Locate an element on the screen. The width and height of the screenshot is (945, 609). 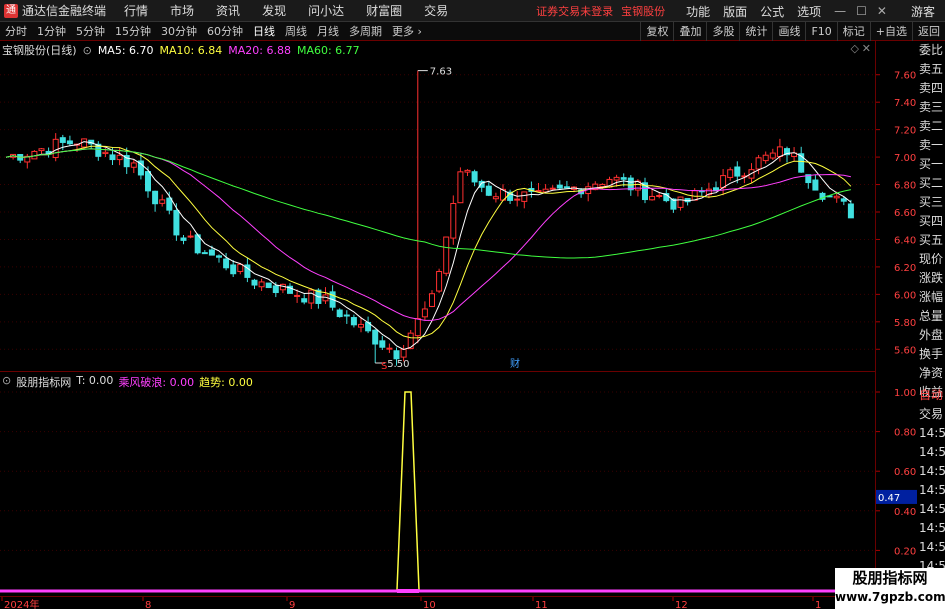
maximize-icon: ☐ is located at coordinates (861, 11).